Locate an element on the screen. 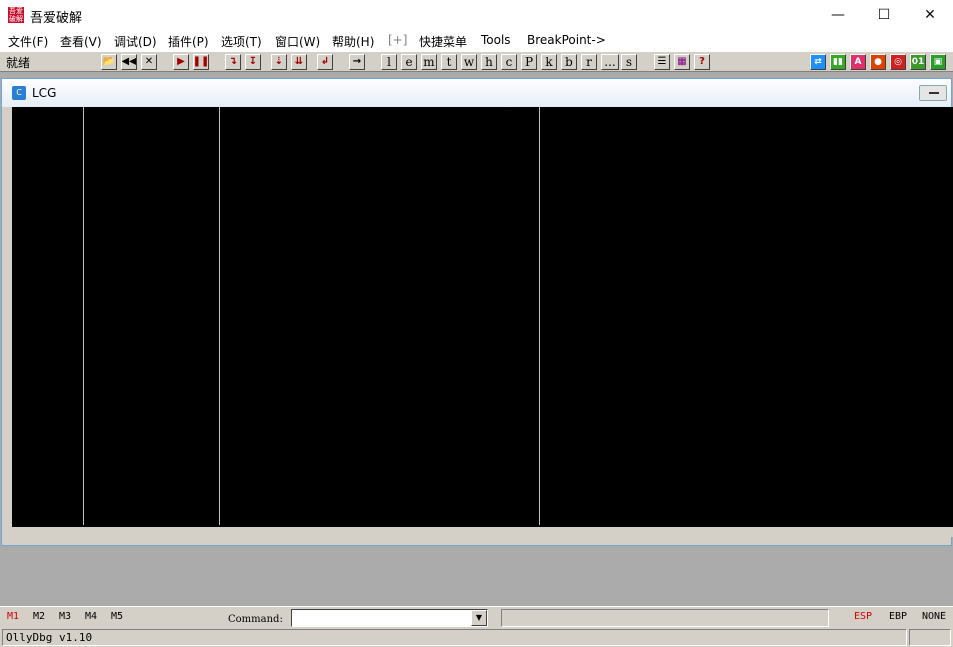 This screenshot has height=647, width=953. status-secondary-field is located at coordinates (930, 637).